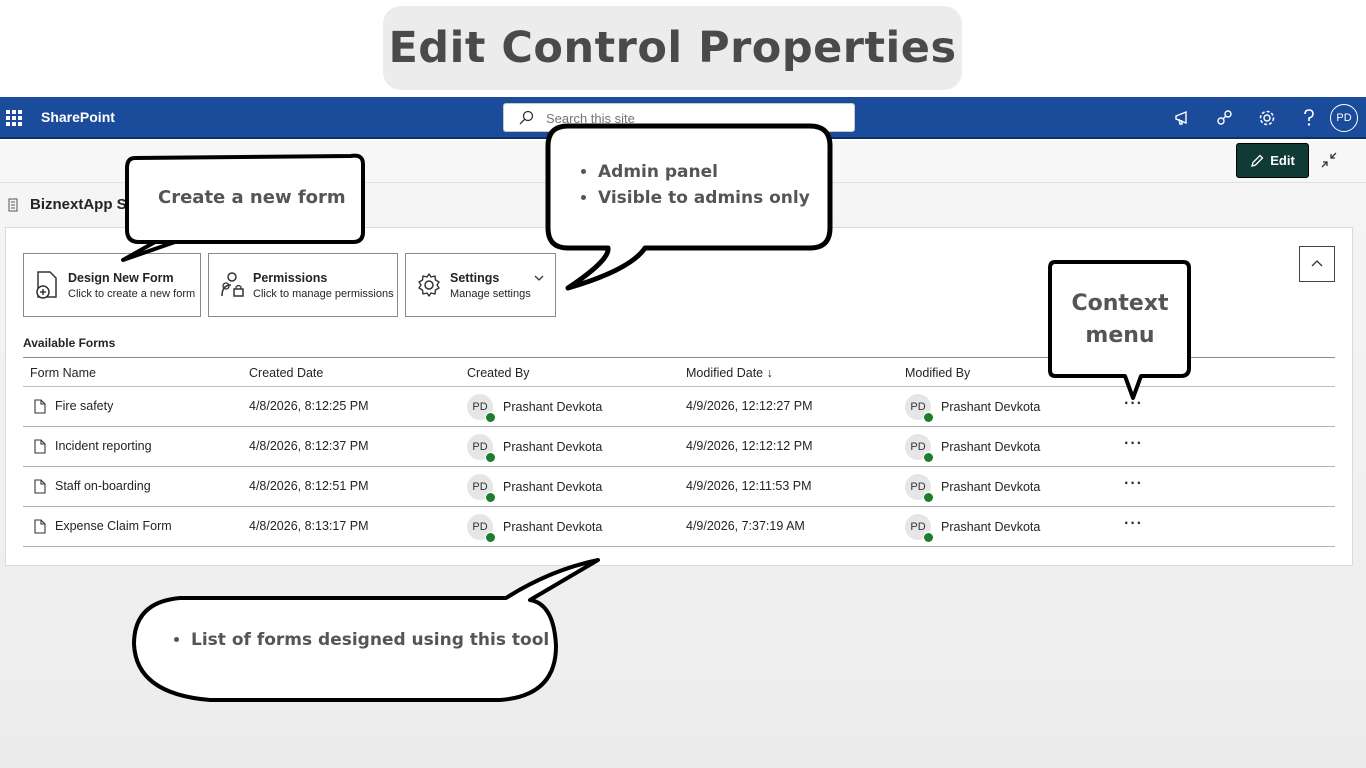  What do you see at coordinates (232, 284) in the screenshot?
I see `people-lock-icon` at bounding box center [232, 284].